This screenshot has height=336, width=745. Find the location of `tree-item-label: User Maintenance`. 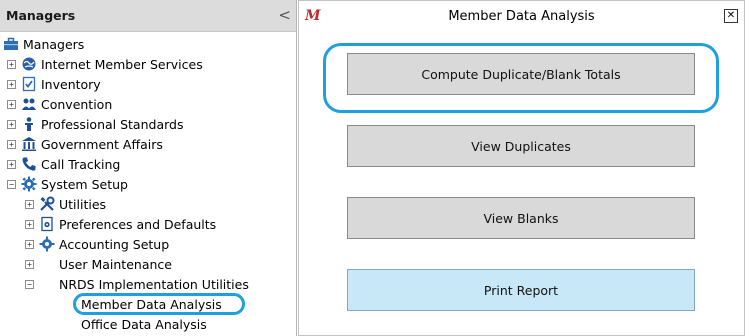

tree-item-label: User Maintenance is located at coordinates (115, 264).